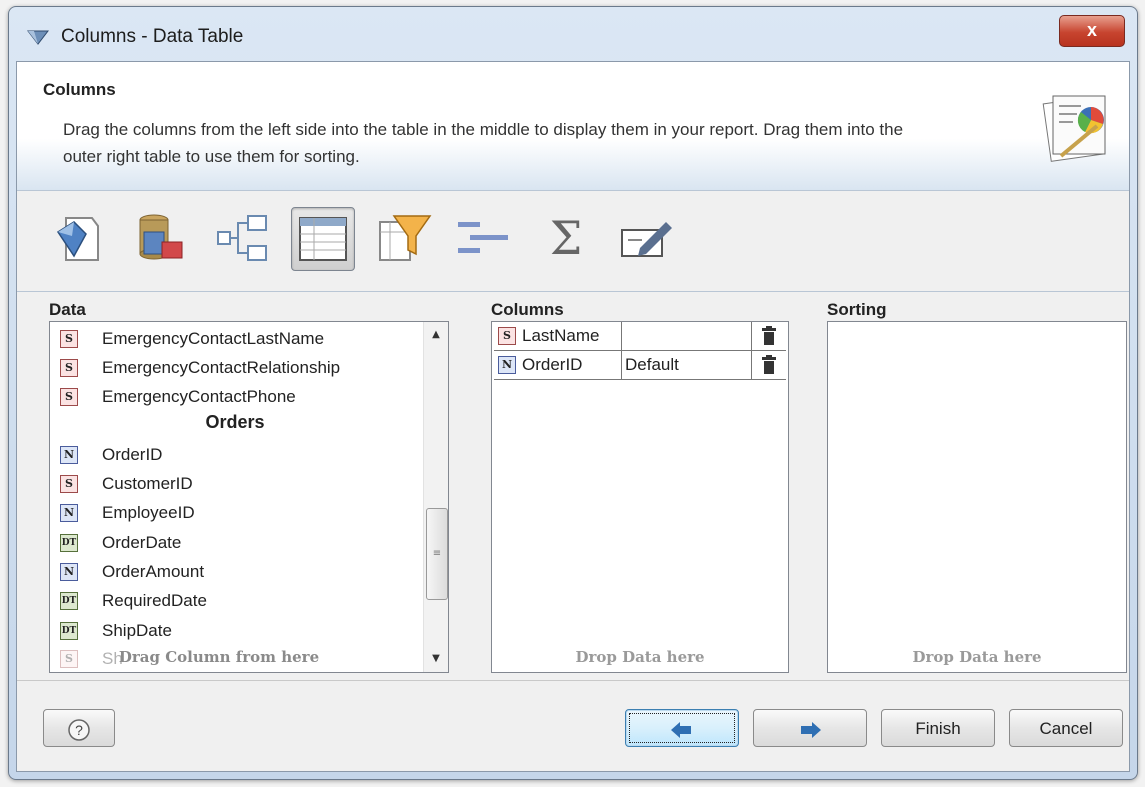  What do you see at coordinates (561, 335) in the screenshot?
I see `column-name: LastName` at bounding box center [561, 335].